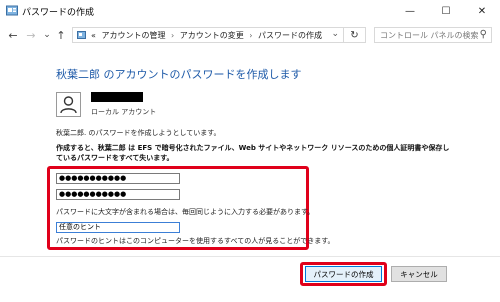 The image size is (500, 302). I want to click on user-avatar, so click(68, 104).